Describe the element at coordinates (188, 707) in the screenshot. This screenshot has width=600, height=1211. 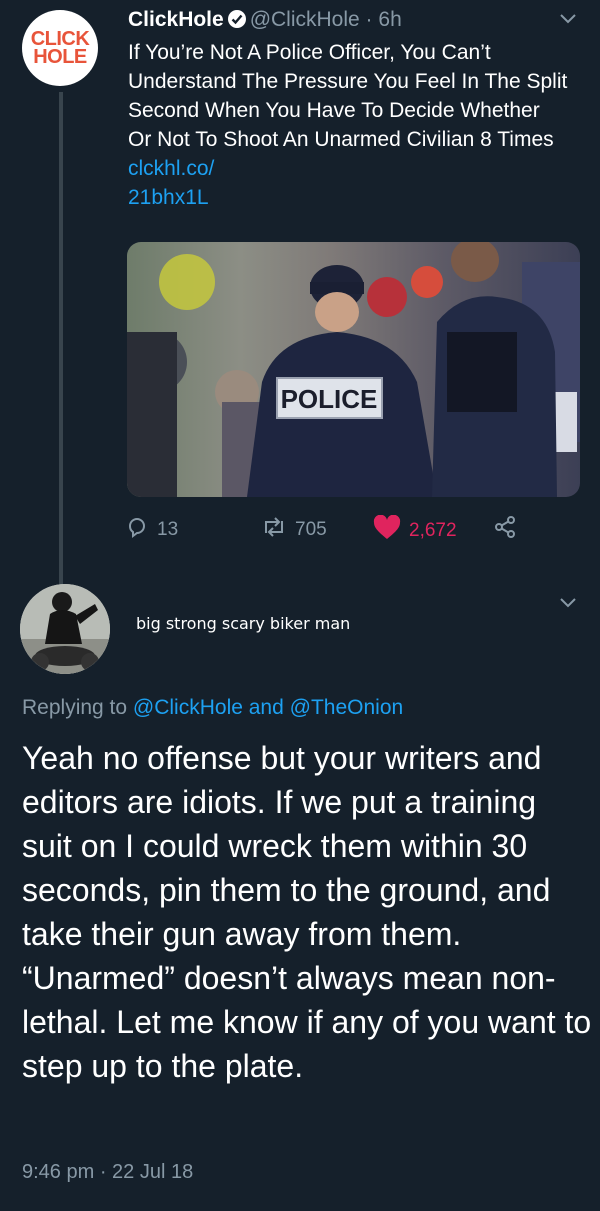
I see `mention-clickhole: @ClickHole` at that location.